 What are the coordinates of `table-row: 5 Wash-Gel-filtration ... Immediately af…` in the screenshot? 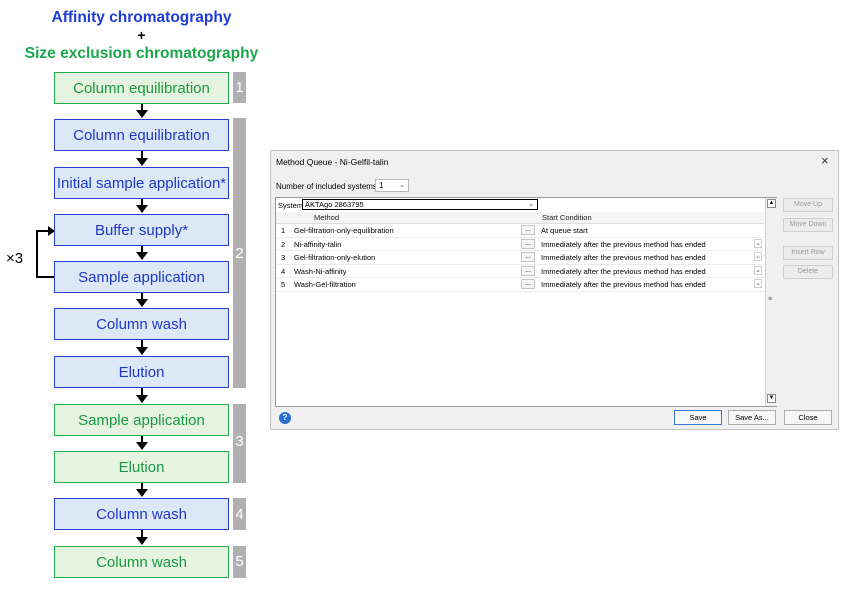 It's located at (520, 285).